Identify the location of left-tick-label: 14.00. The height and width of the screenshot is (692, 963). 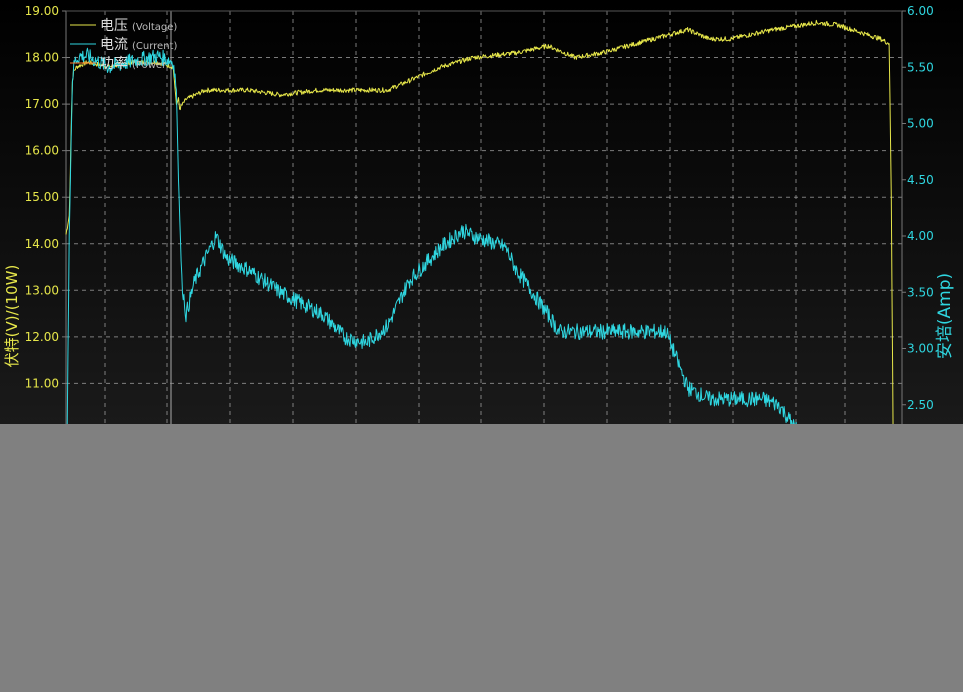
(42, 244).